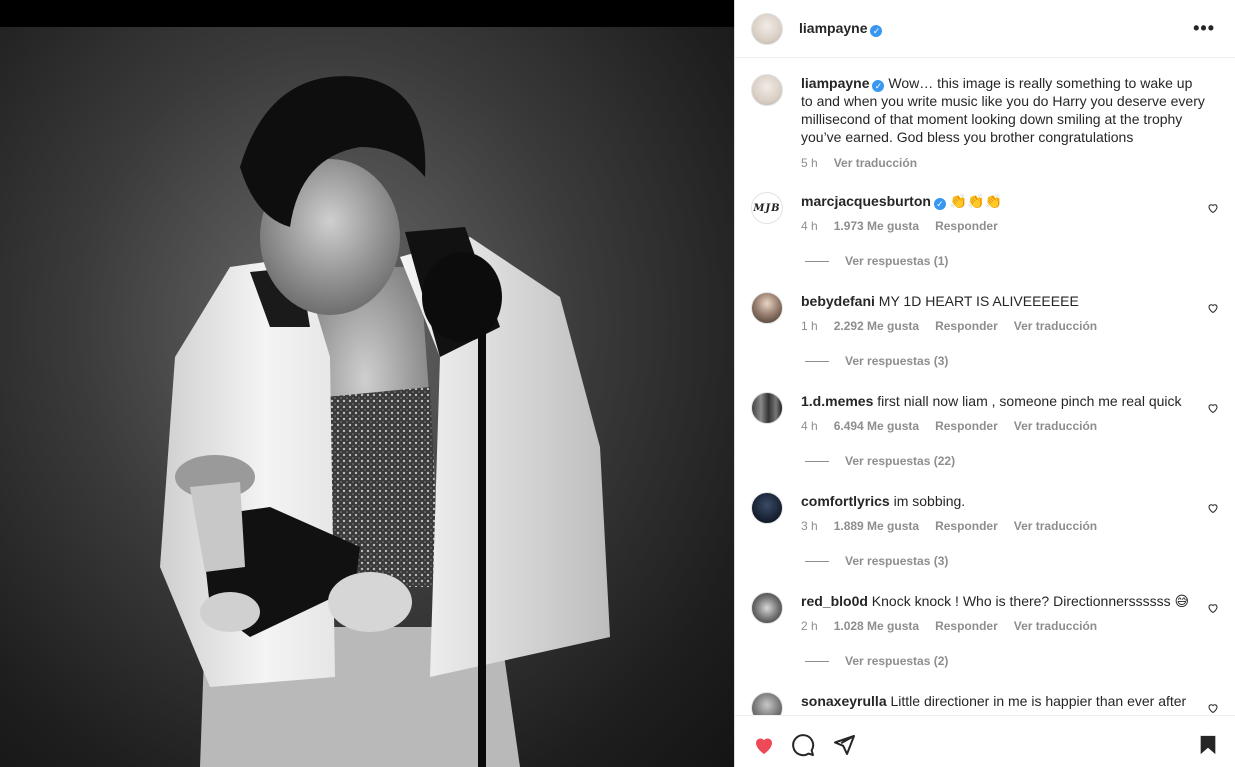 The height and width of the screenshot is (767, 1235). I want to click on caption-time: 5 h, so click(809, 163).